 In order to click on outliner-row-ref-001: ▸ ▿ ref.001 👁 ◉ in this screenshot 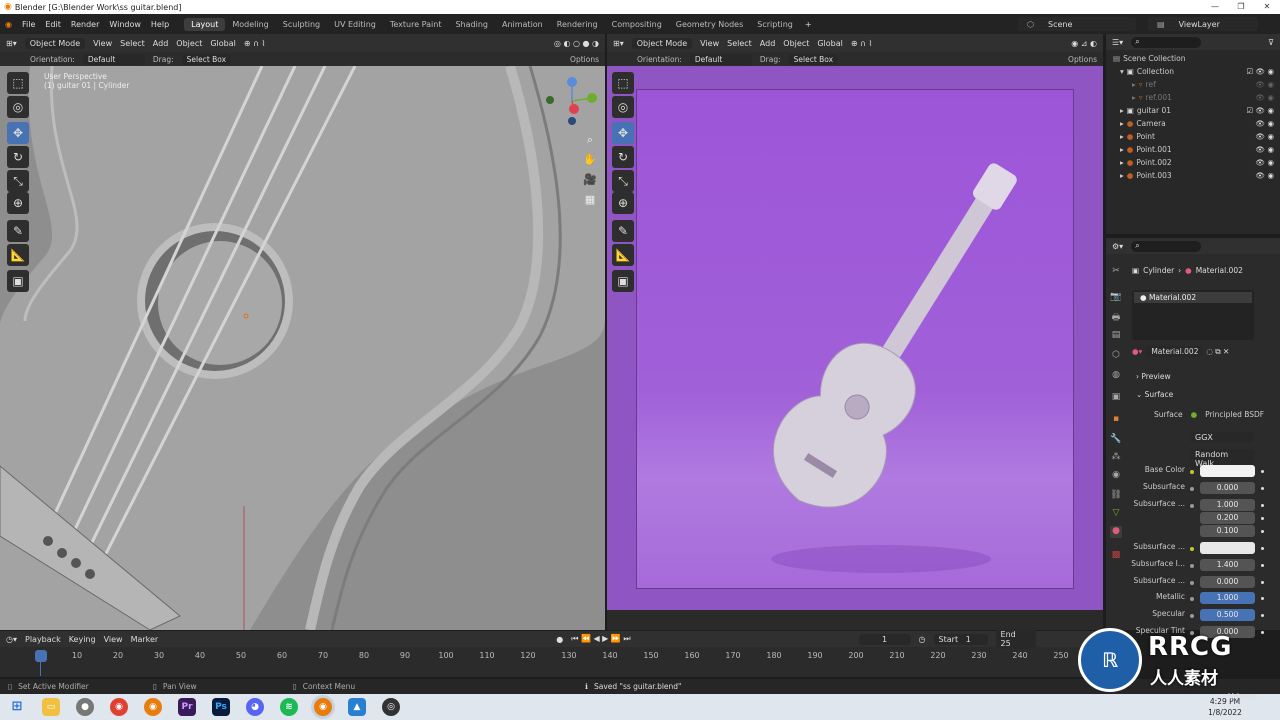, I will do `click(1195, 97)`.